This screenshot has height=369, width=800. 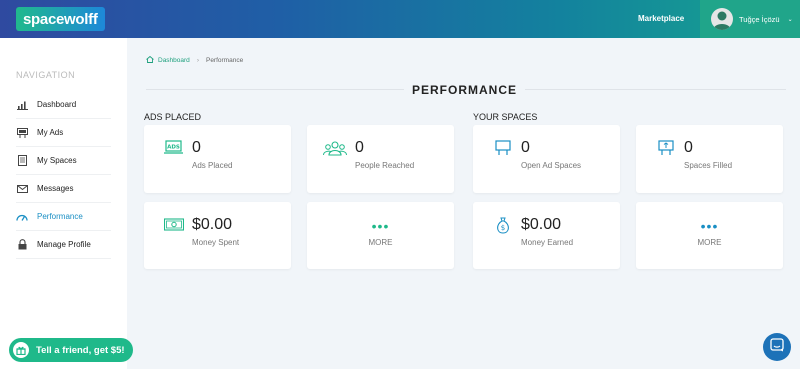 I want to click on sidebar-item-label: My Spaces, so click(x=57, y=160).